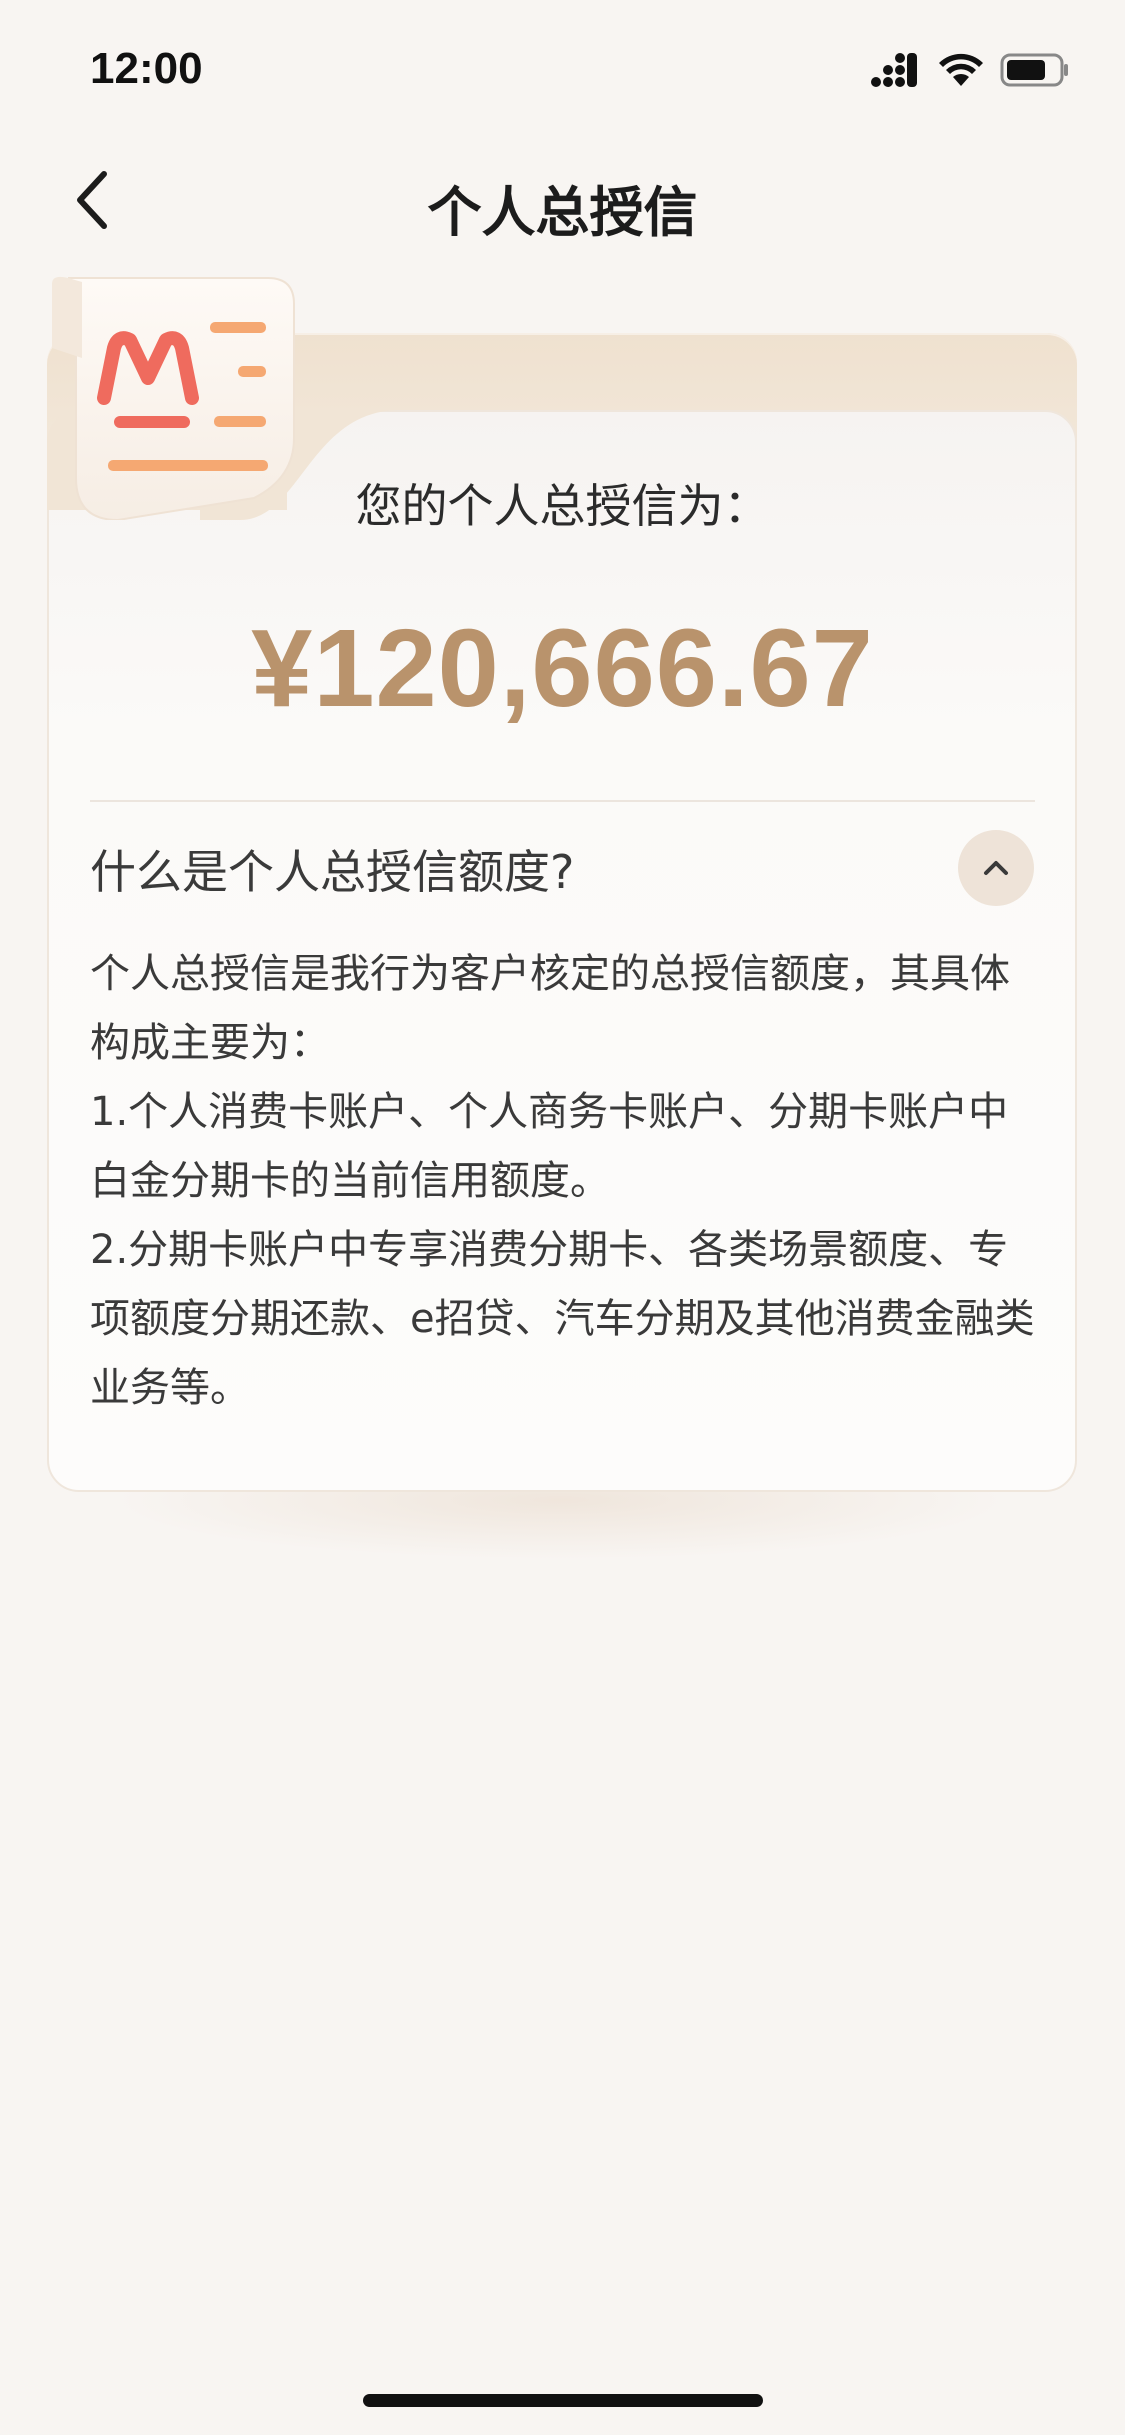 The width and height of the screenshot is (1125, 2435). I want to click on battery-icon, so click(1034, 70).